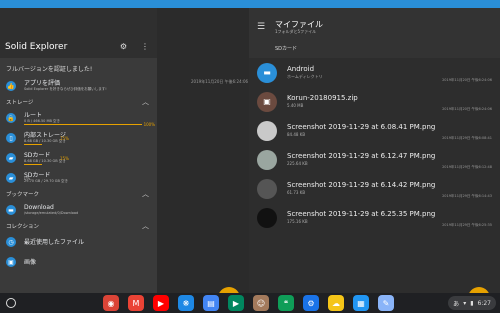 The image size is (500, 313). I want to click on file-name: Screenshot 2019-11-29 at 6.08.41 PM.png, so click(361, 127).